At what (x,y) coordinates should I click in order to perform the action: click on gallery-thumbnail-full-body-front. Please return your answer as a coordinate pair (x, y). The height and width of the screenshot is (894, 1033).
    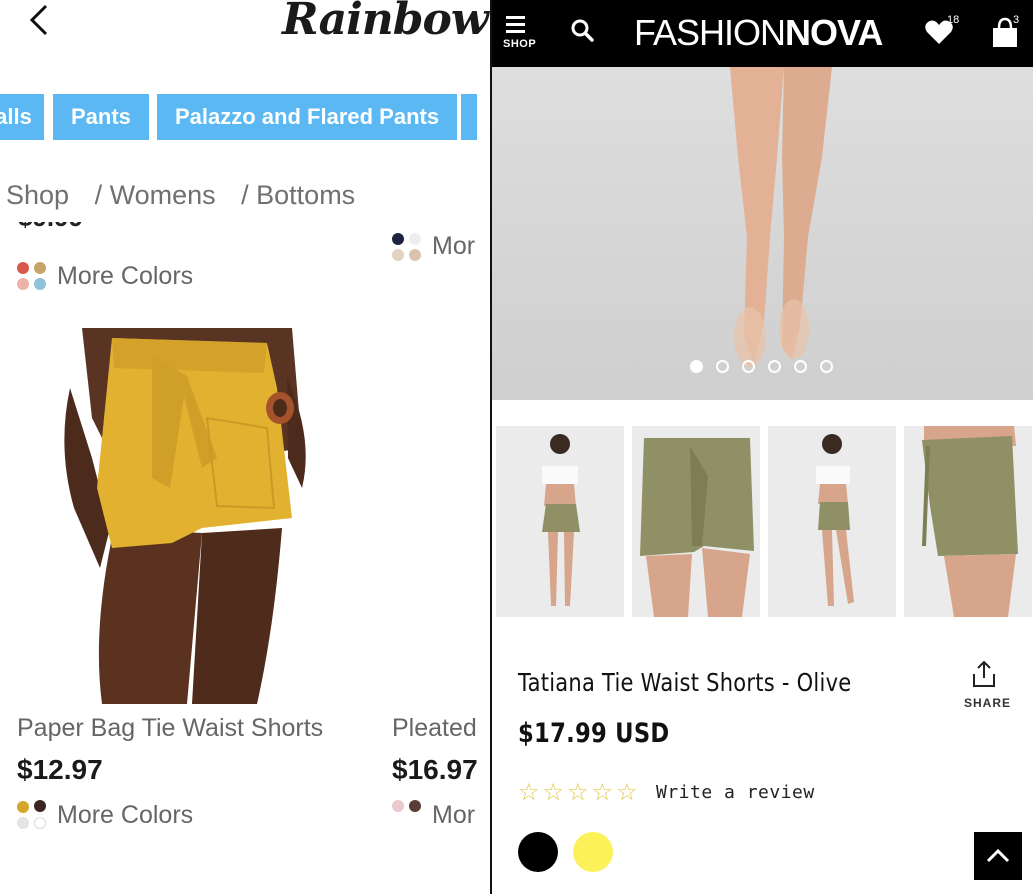
    Looking at the image, I should click on (560, 521).